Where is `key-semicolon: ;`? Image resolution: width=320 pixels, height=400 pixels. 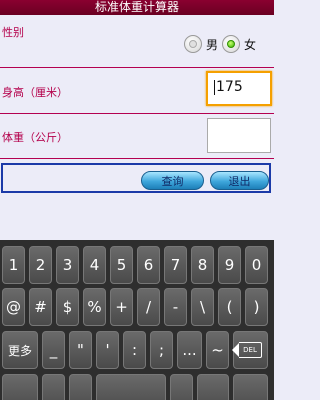 key-semicolon: ; is located at coordinates (161, 350).